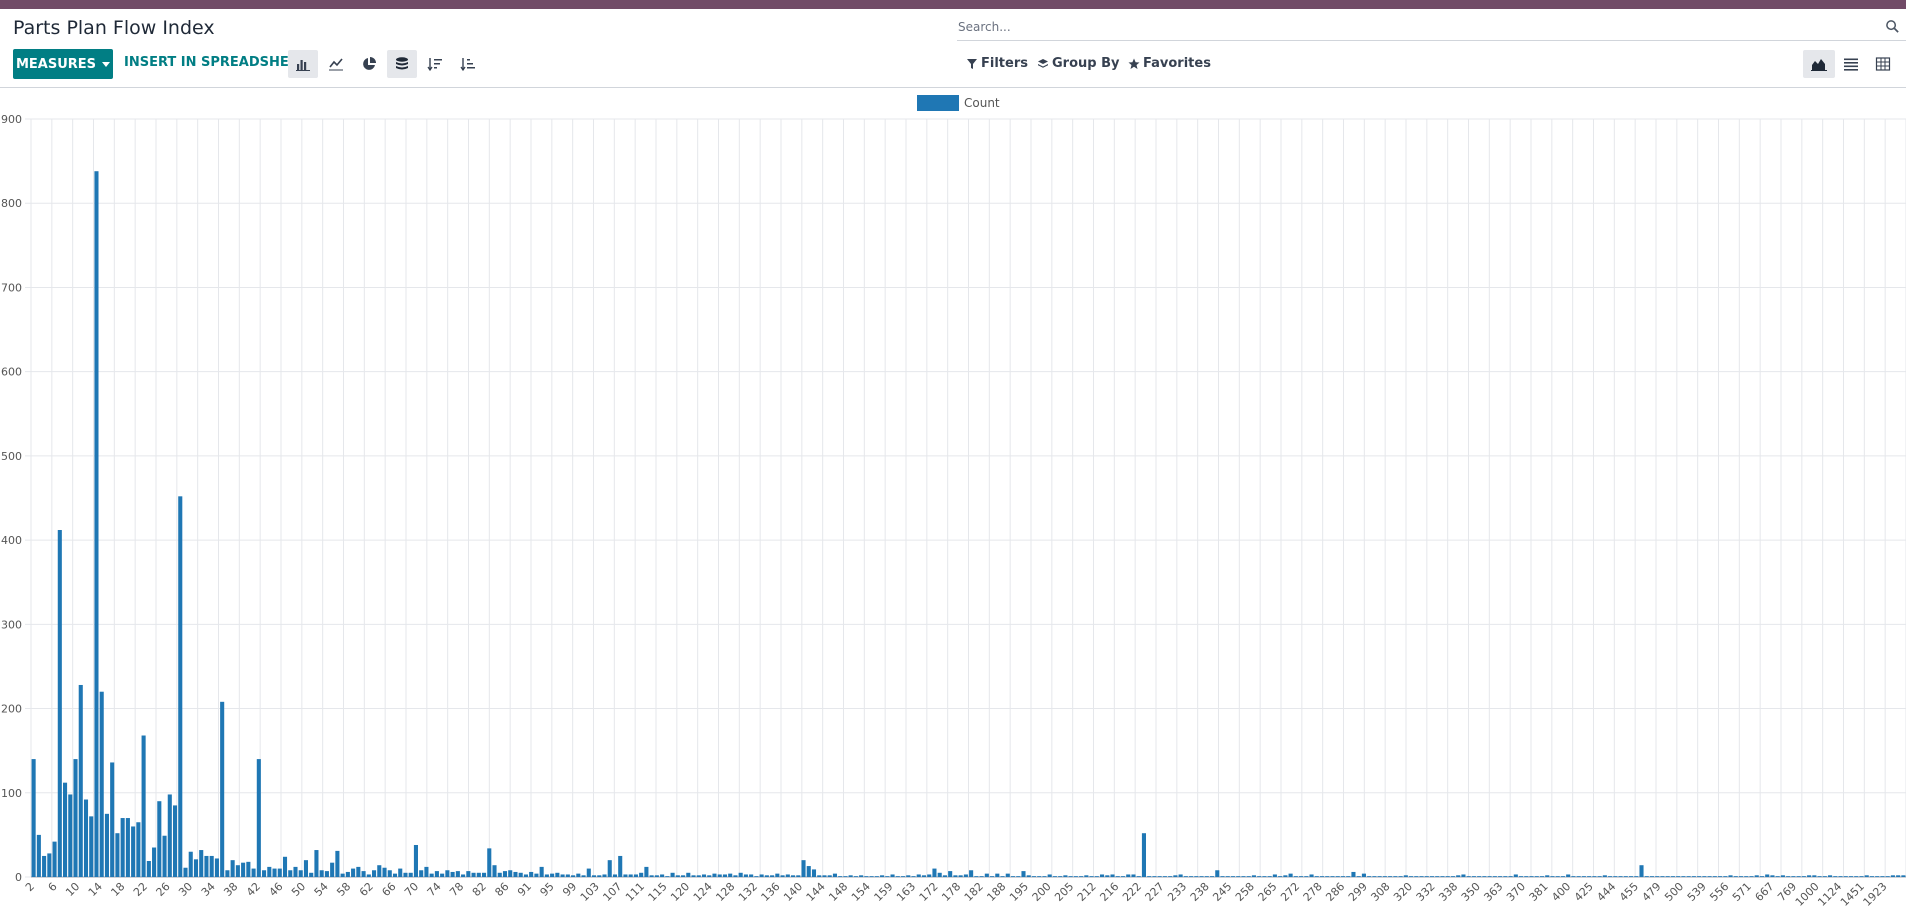  I want to click on pivot-view-button, so click(1883, 64).